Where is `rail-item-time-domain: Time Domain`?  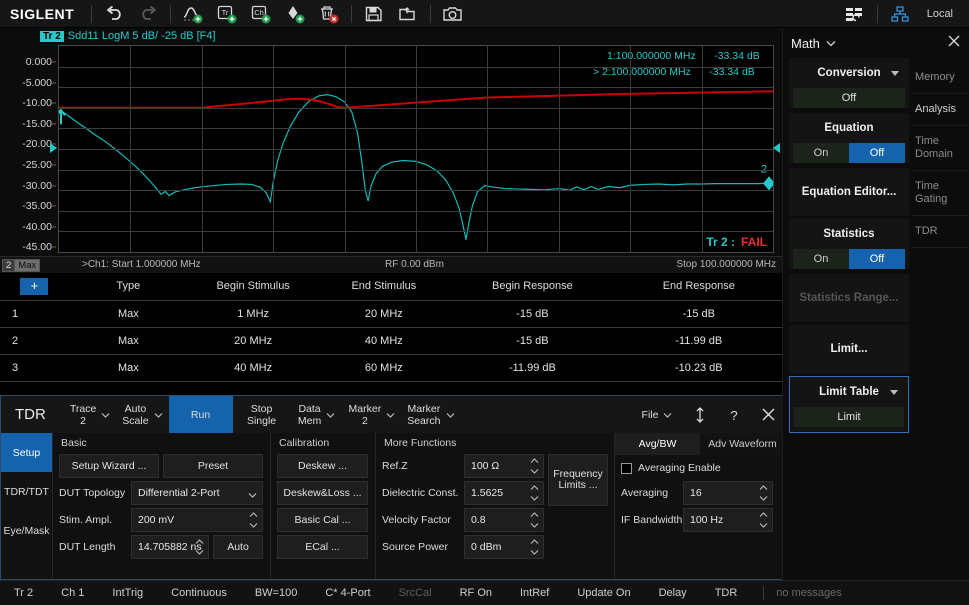
rail-item-time-domain: Time Domain is located at coordinates (939, 148).